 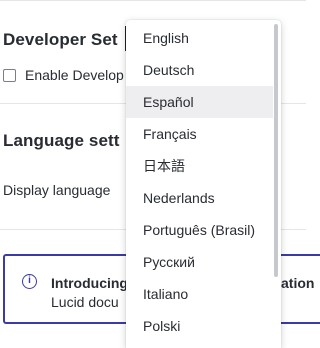 What do you see at coordinates (276, 150) in the screenshot?
I see `dropdown-scrollbar` at bounding box center [276, 150].